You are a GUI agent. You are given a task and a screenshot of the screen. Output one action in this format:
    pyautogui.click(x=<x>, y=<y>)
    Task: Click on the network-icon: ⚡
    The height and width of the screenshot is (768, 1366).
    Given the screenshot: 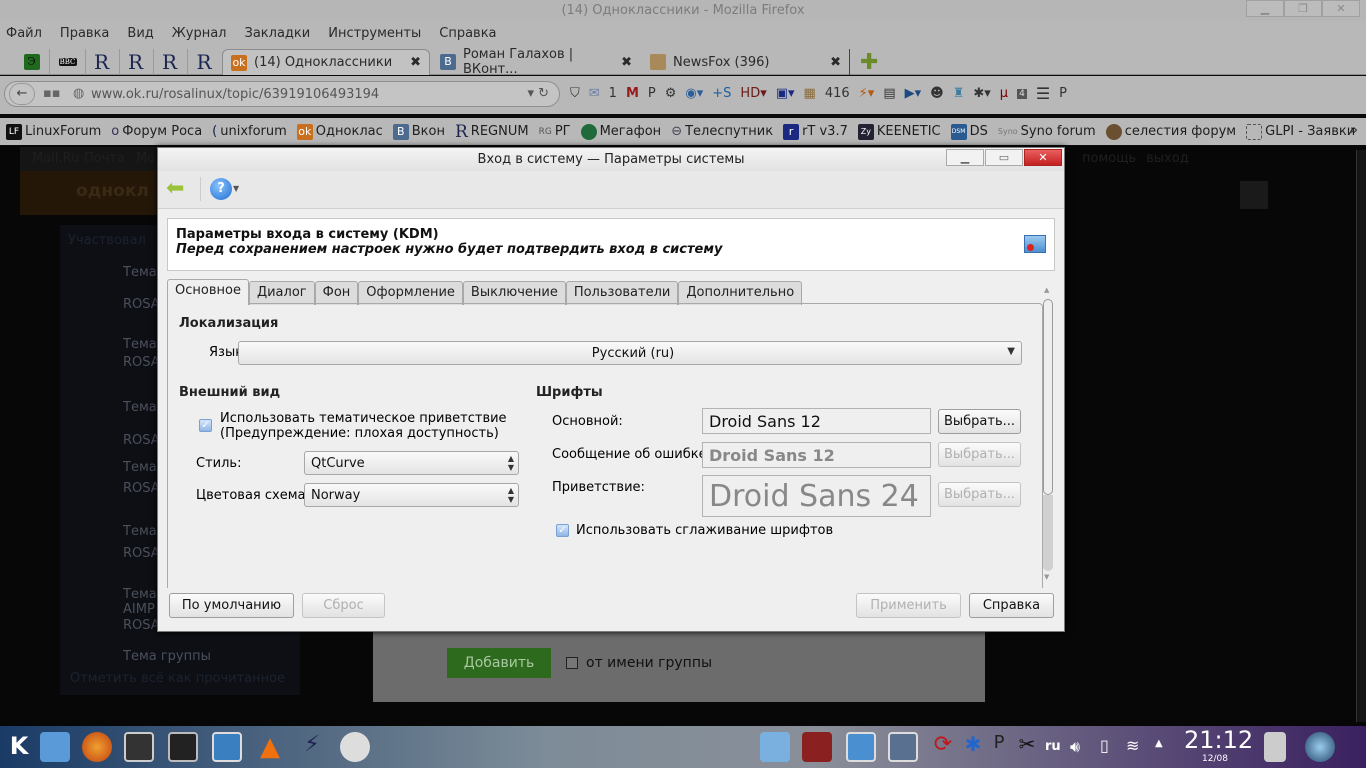 What is the action you would take?
    pyautogui.click(x=312, y=747)
    